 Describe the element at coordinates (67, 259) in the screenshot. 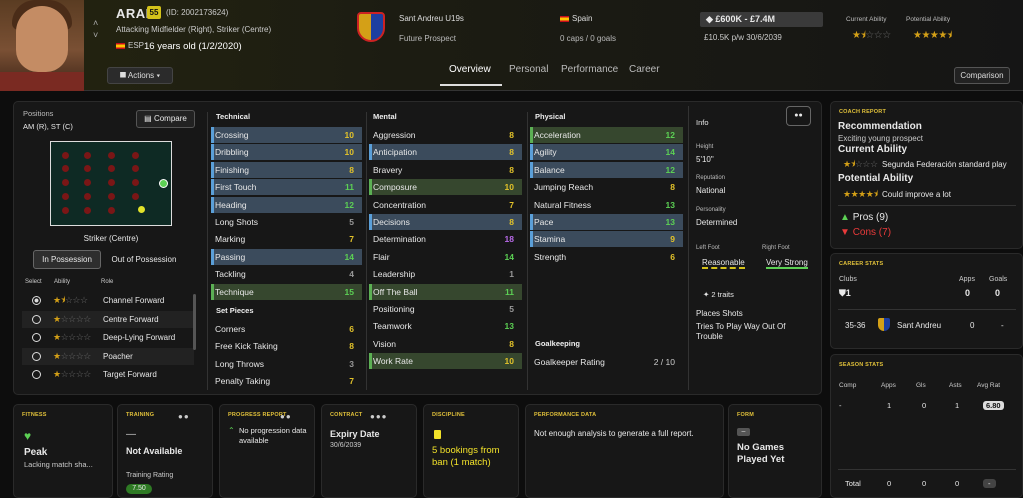

I see `in-possession-toggle: In Possession` at that location.